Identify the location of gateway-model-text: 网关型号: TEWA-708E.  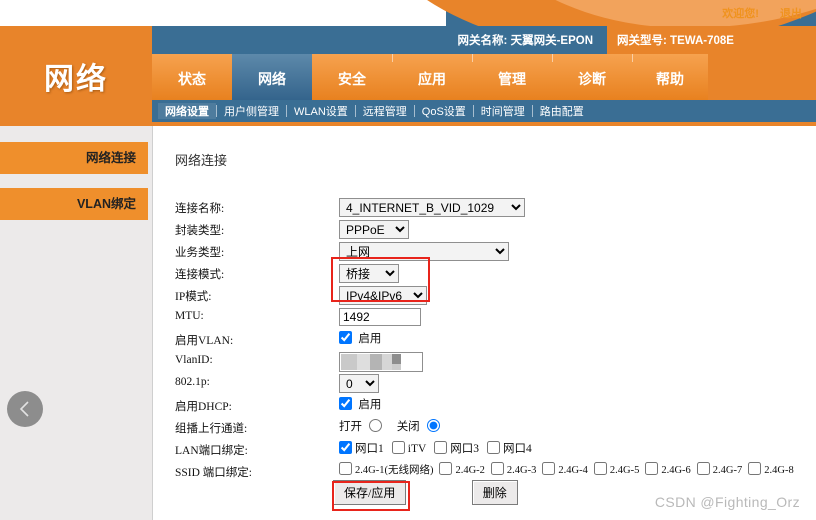
(675, 41).